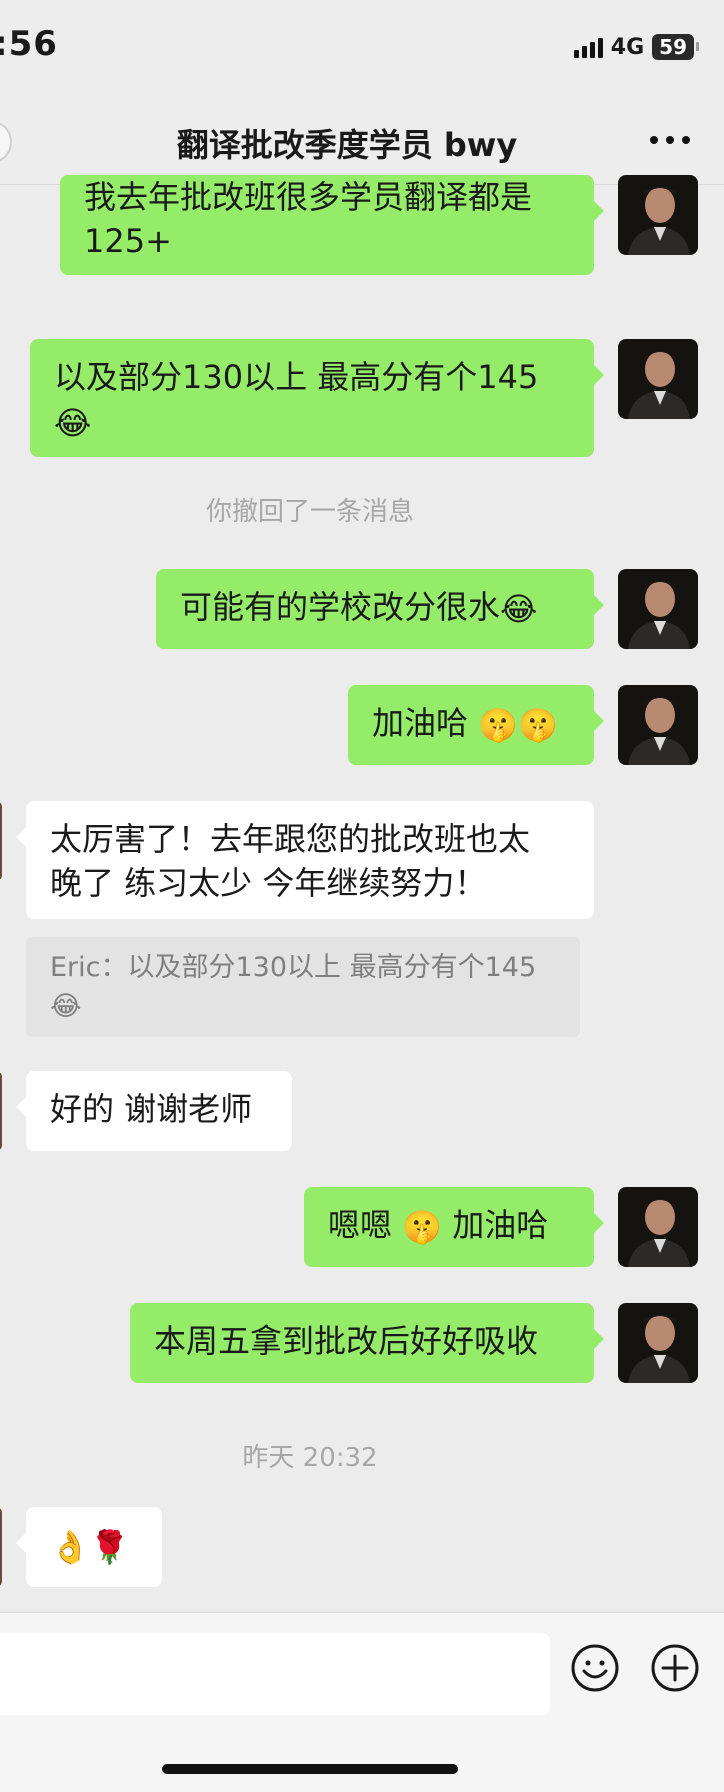 The image size is (724, 1792). I want to click on message-text: 我去年批改班很多学员翻译都是, so click(308, 197).